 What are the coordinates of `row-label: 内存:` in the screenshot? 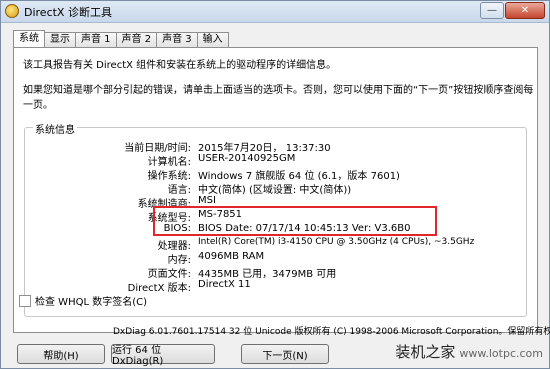 It's located at (179, 260).